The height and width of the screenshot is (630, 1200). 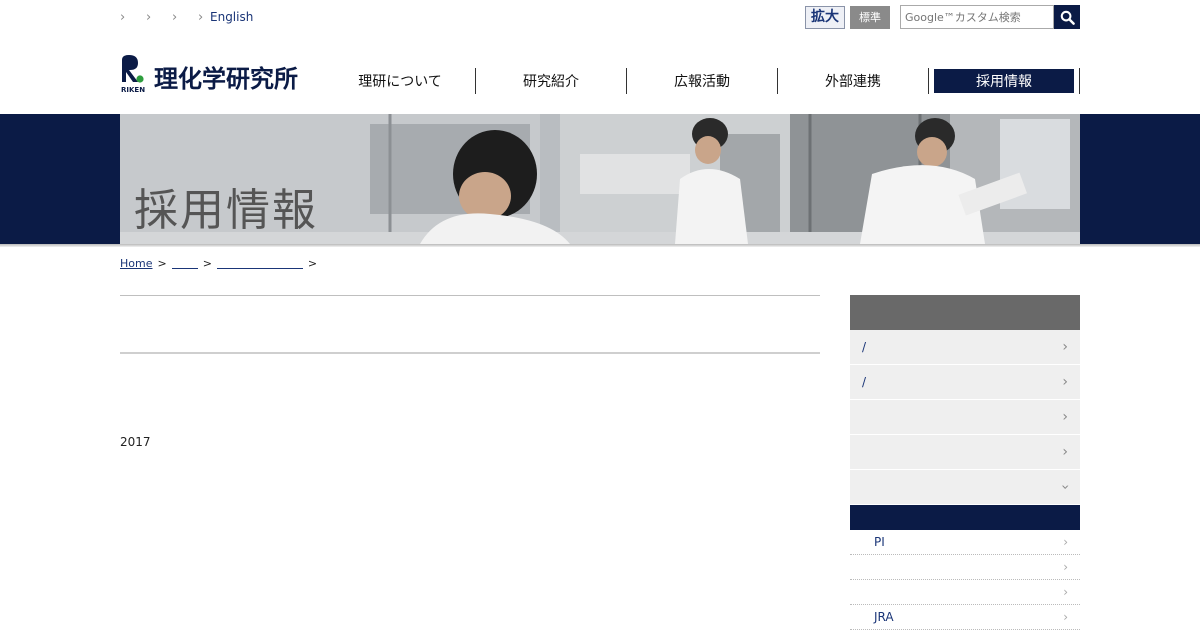 What do you see at coordinates (470, 295) in the screenshot?
I see `title-rule-top` at bounding box center [470, 295].